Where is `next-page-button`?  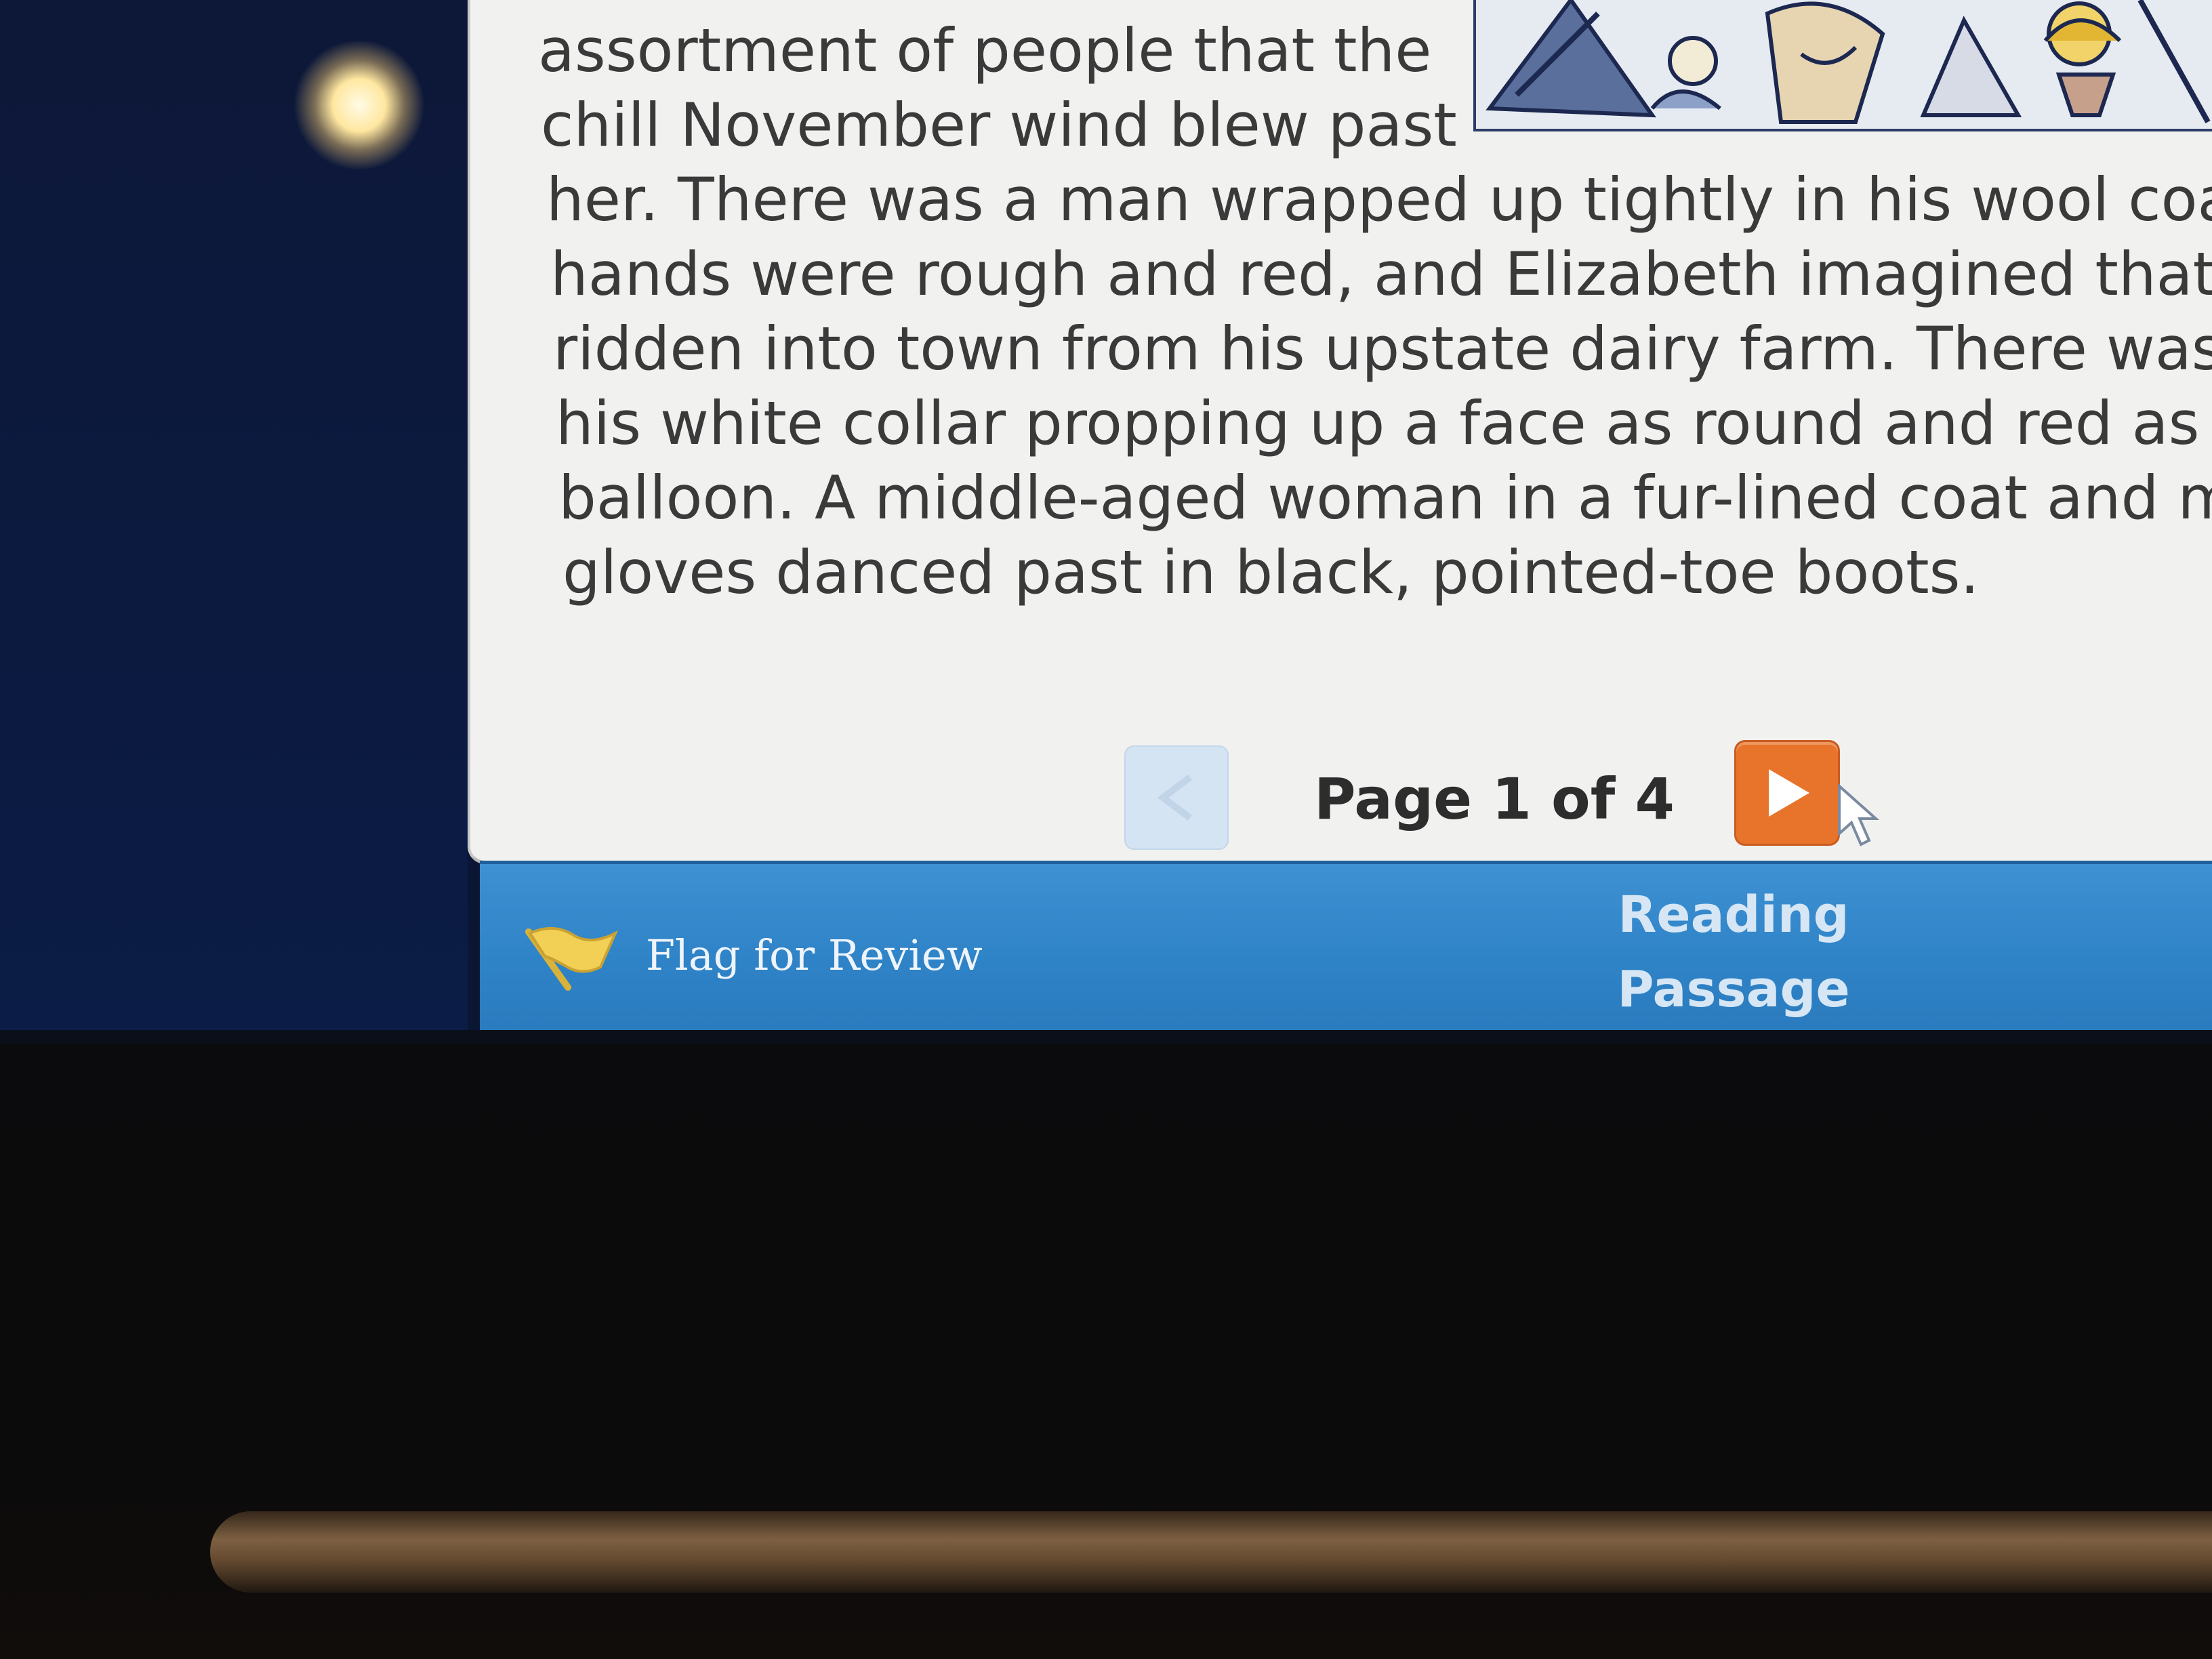
next-page-button is located at coordinates (1787, 793).